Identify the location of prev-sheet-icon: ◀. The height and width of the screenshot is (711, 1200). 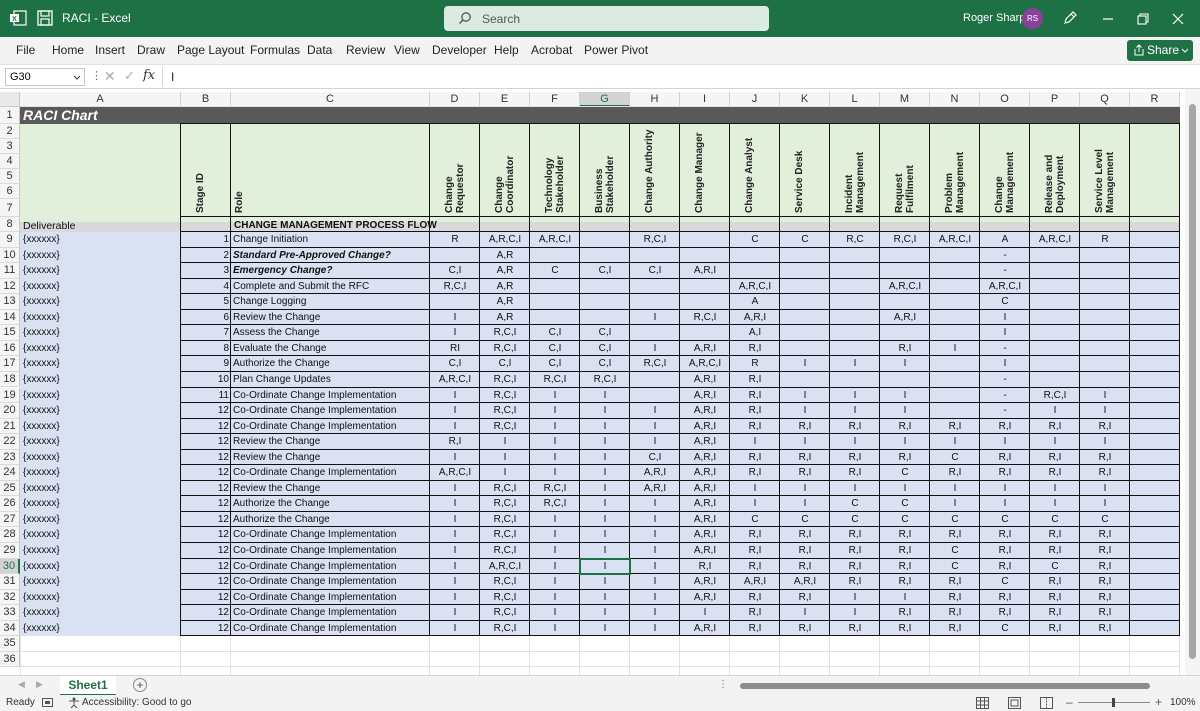
(21, 684).